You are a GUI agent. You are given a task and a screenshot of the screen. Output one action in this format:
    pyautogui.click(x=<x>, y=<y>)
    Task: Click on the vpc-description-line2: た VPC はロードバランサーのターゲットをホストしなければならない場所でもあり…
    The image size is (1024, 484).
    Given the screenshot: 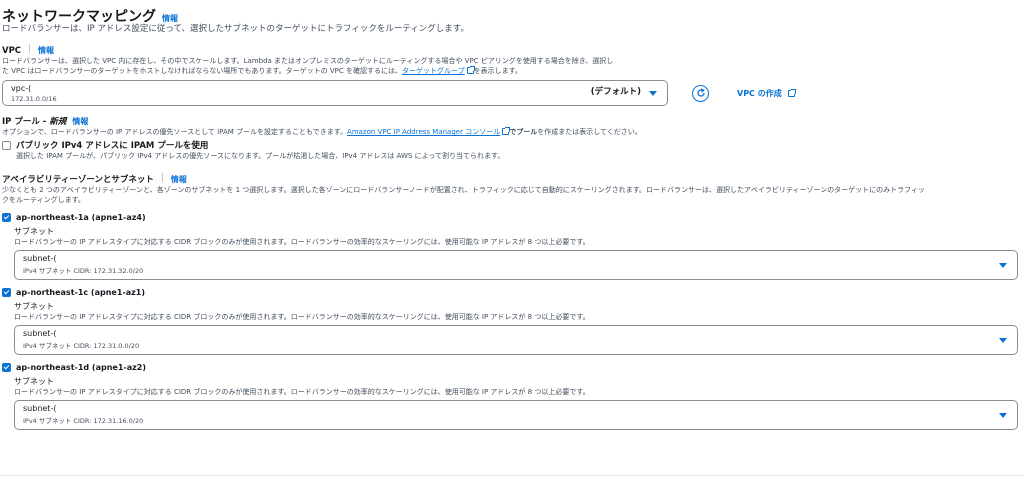 What is the action you would take?
    pyautogui.click(x=509, y=71)
    